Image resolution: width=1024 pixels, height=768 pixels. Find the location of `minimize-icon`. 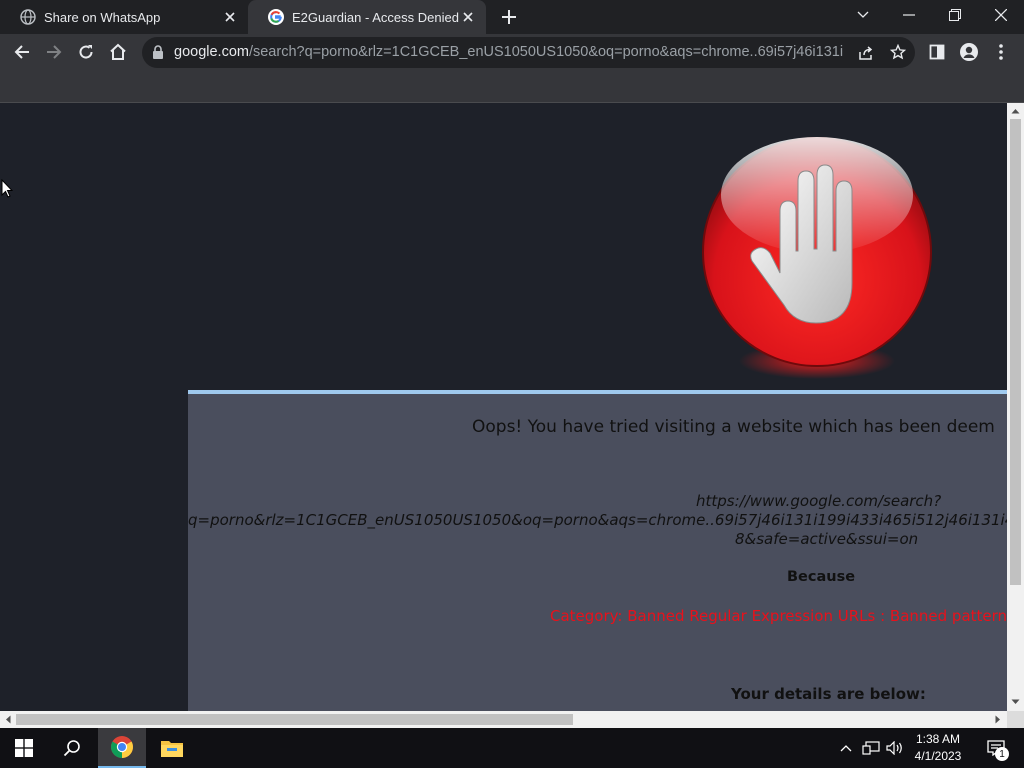

minimize-icon is located at coordinates (909, 15).